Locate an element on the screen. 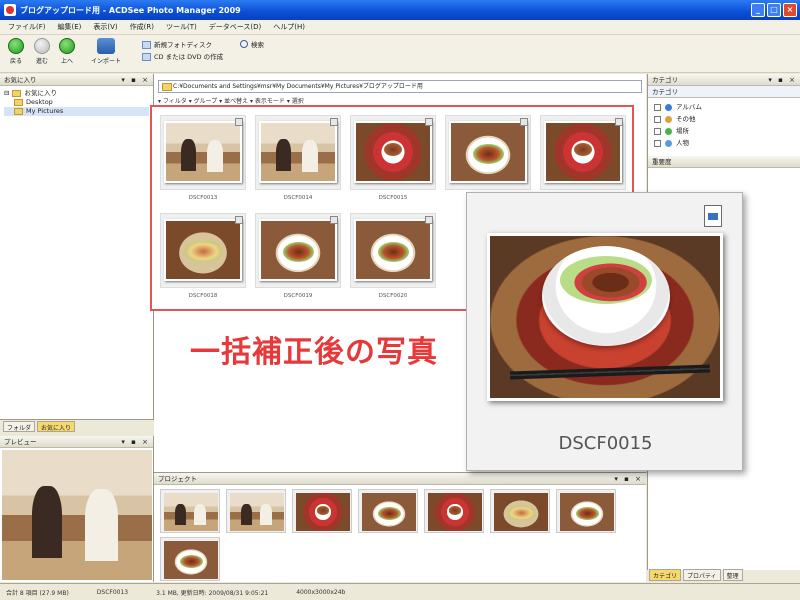  tab-favorites: お気に入り is located at coordinates (56, 426).